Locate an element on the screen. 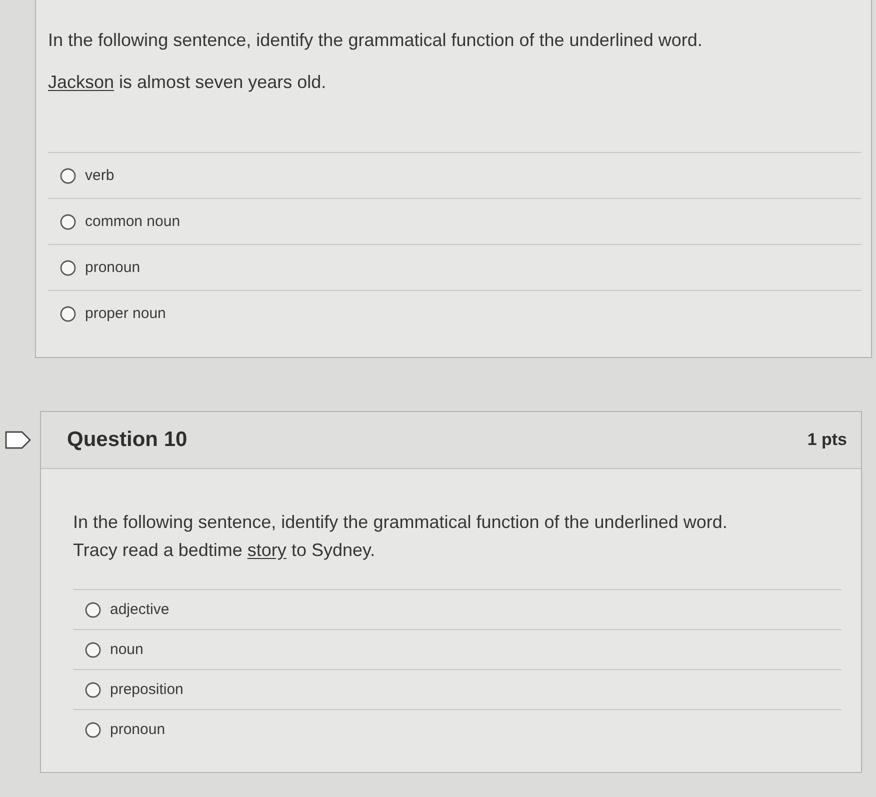  answer-option: verb is located at coordinates (454, 176).